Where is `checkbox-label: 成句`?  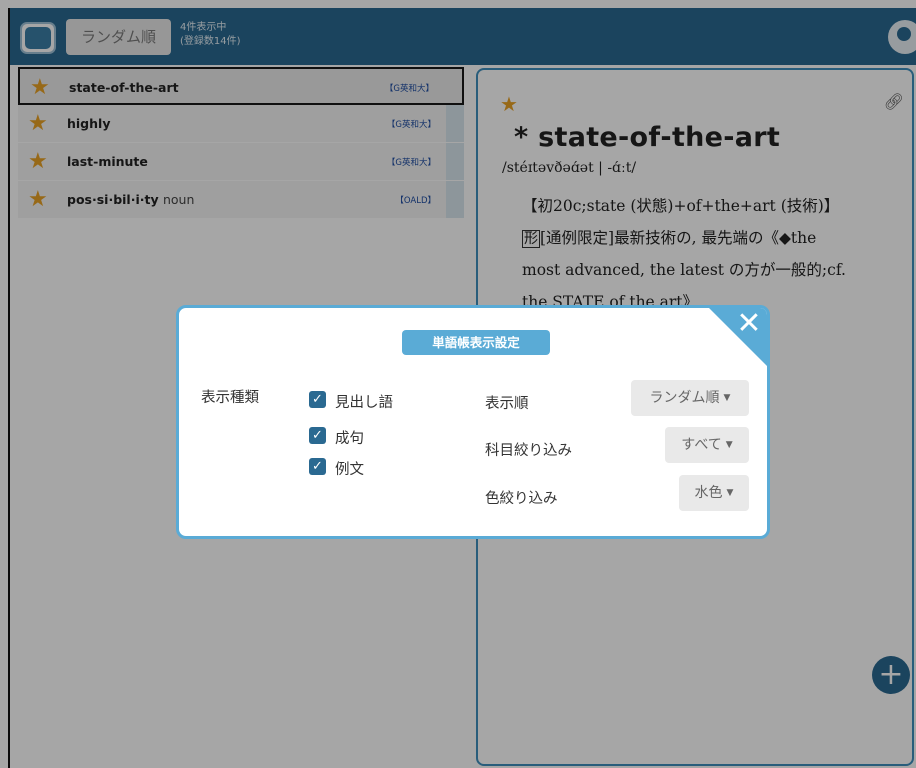 checkbox-label: 成句 is located at coordinates (349, 439).